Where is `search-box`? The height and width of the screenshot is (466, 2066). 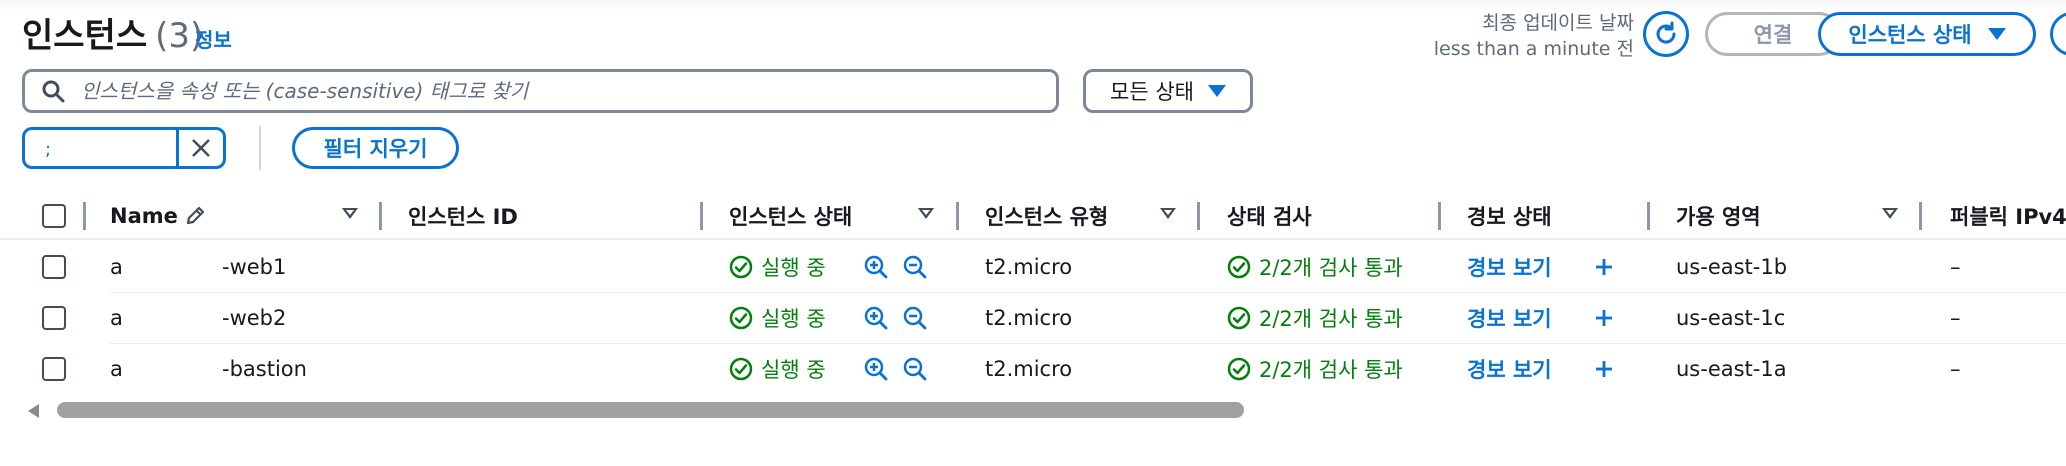
search-box is located at coordinates (540, 91).